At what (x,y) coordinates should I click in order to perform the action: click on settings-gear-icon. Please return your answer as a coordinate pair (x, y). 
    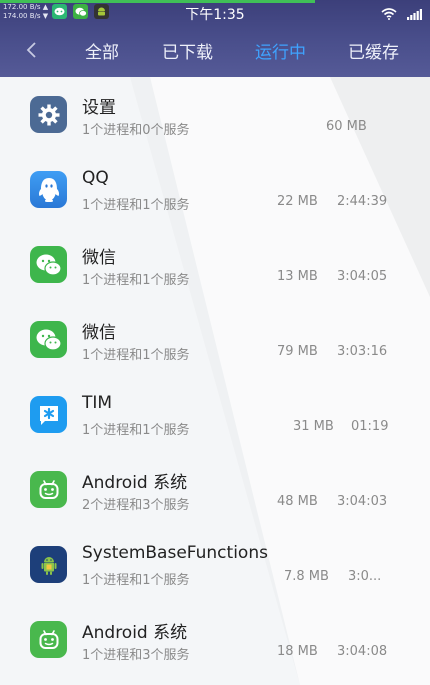
    Looking at the image, I should click on (48, 114).